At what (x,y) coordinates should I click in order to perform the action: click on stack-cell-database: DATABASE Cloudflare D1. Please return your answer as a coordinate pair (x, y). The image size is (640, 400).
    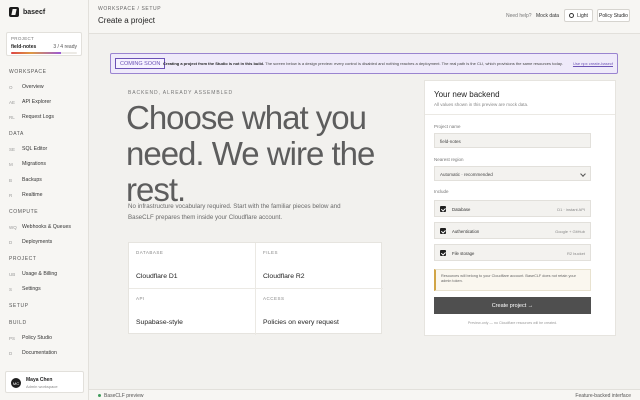
    Looking at the image, I should click on (192, 266).